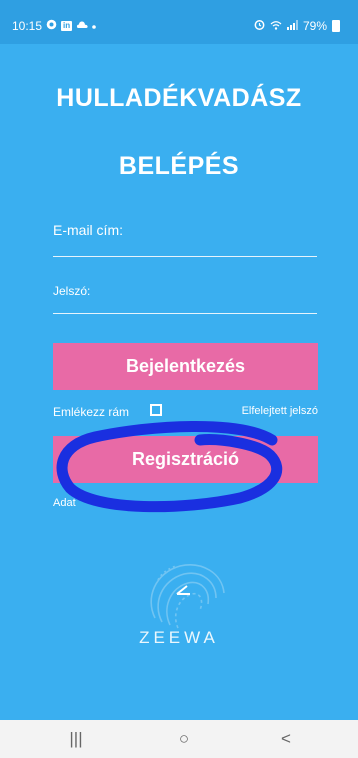  What do you see at coordinates (259, 26) in the screenshot?
I see `alarm-icon` at bounding box center [259, 26].